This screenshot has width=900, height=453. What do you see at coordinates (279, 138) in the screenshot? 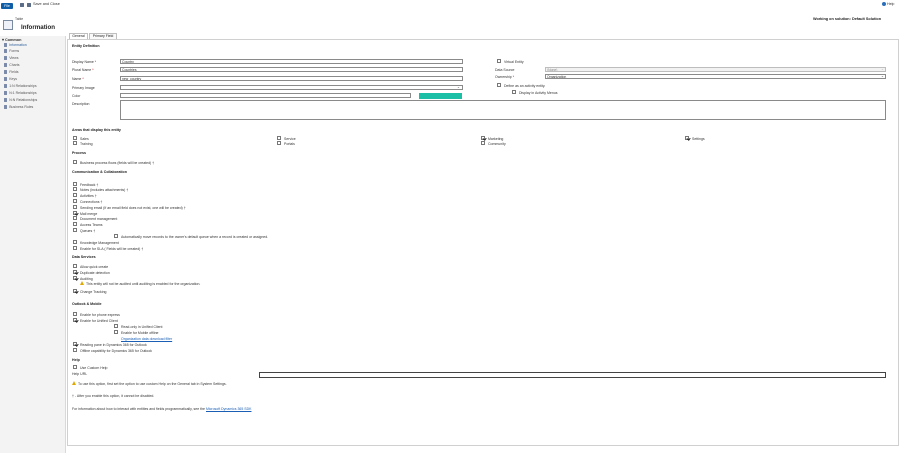
I see `area-service-checkbox` at bounding box center [279, 138].